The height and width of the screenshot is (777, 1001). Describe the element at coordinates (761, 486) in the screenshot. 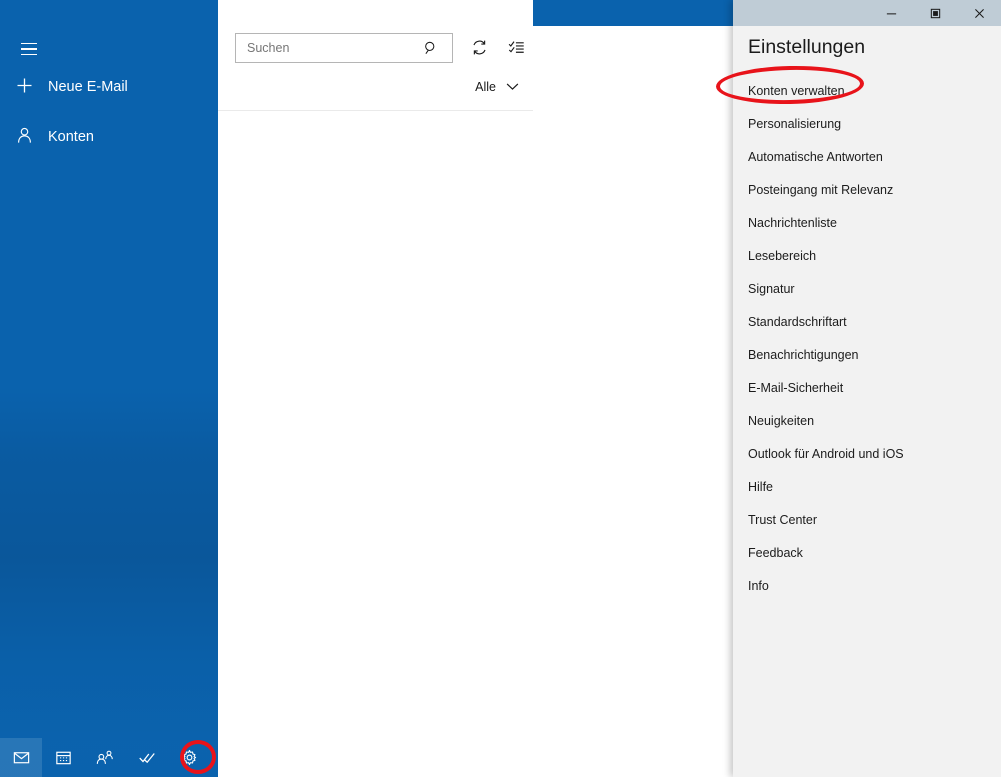

I see `settings-item-label: Hilfe` at that location.